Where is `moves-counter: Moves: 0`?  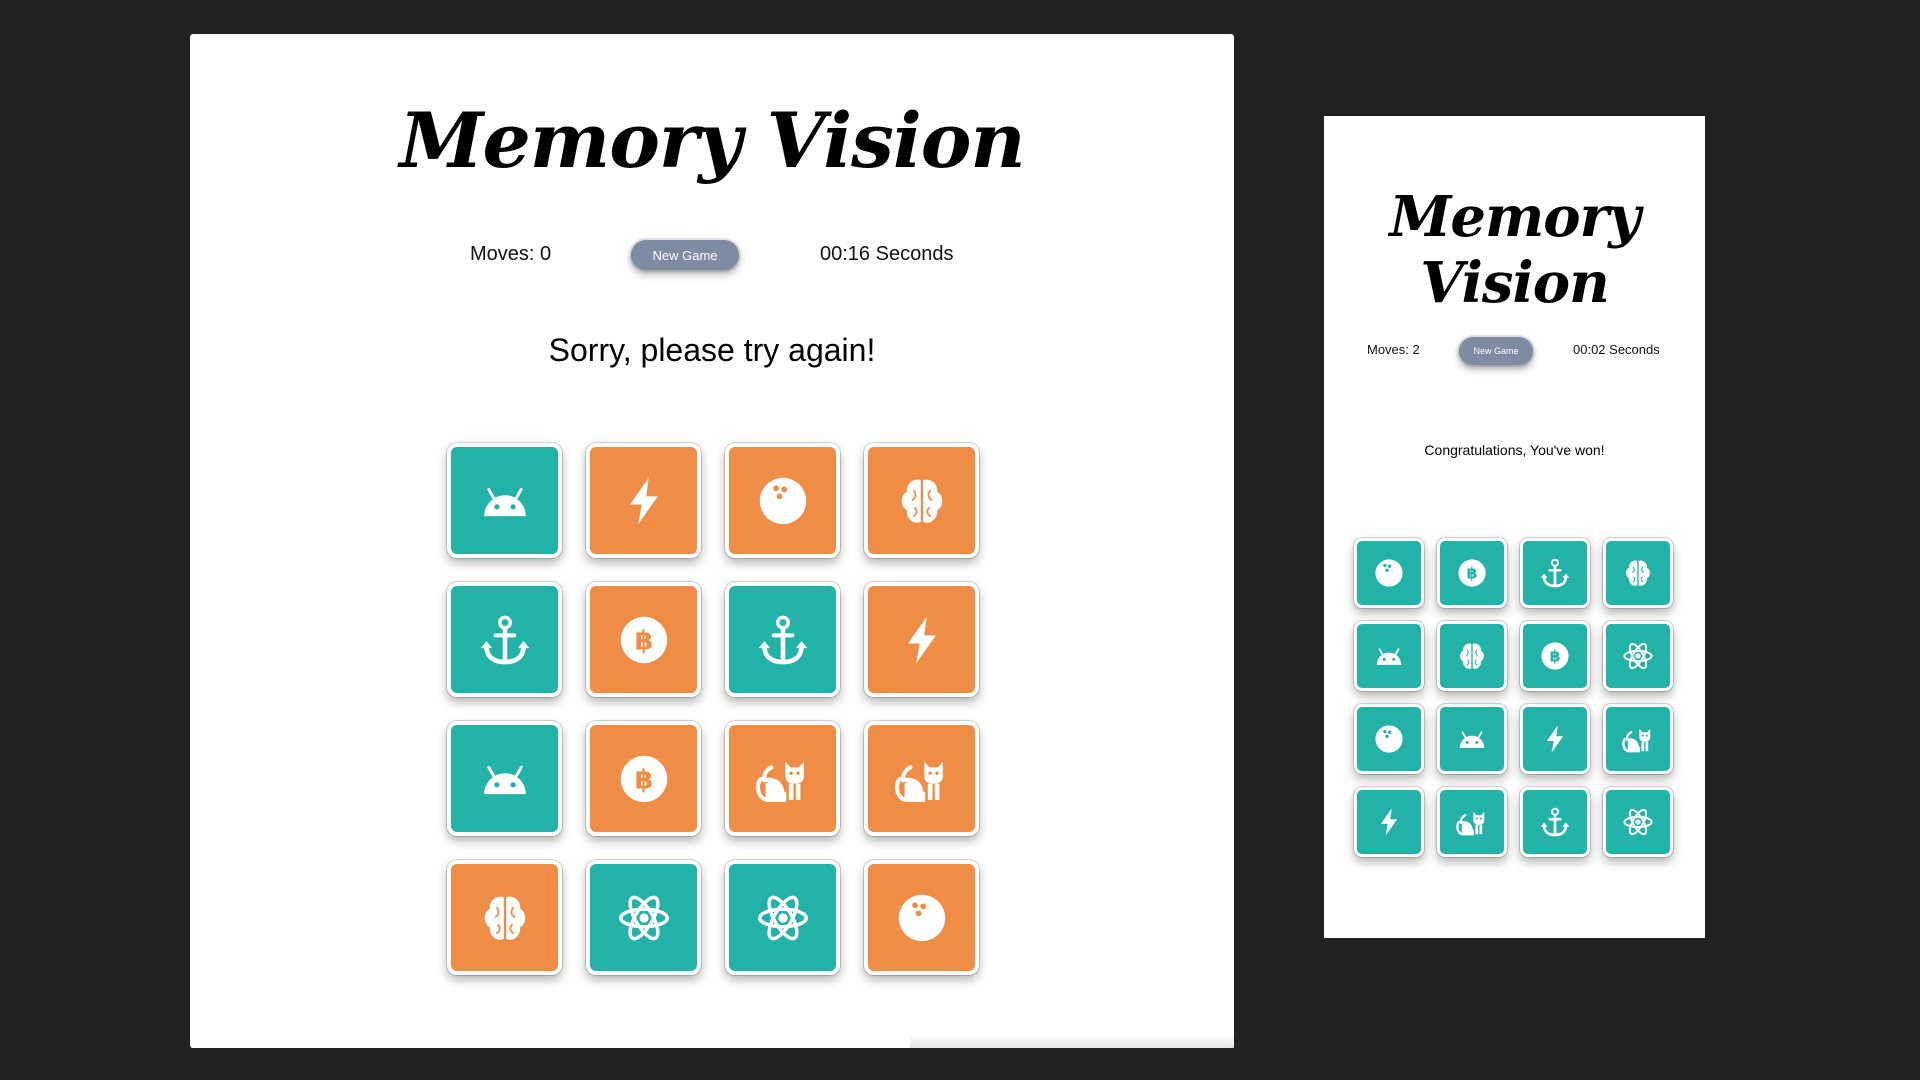 moves-counter: Moves: 0 is located at coordinates (511, 254).